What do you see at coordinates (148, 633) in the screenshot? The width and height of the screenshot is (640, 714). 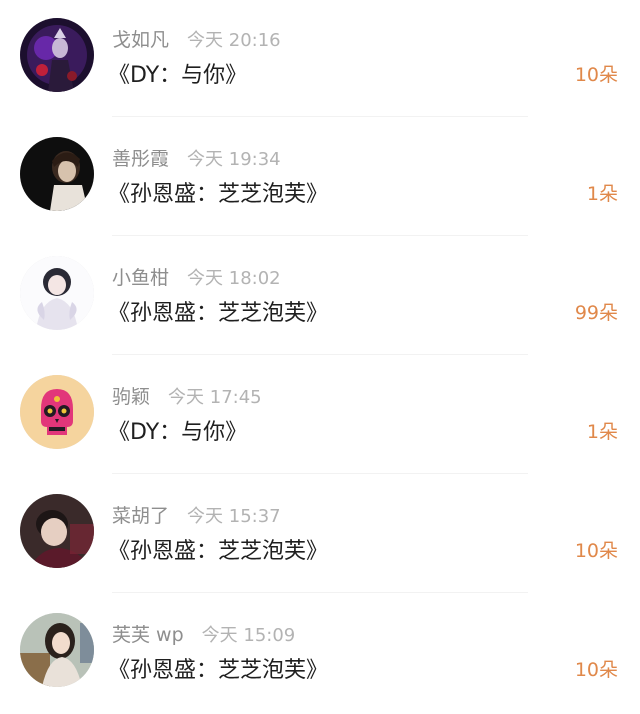 I see `user-name: 芙芙 wp` at bounding box center [148, 633].